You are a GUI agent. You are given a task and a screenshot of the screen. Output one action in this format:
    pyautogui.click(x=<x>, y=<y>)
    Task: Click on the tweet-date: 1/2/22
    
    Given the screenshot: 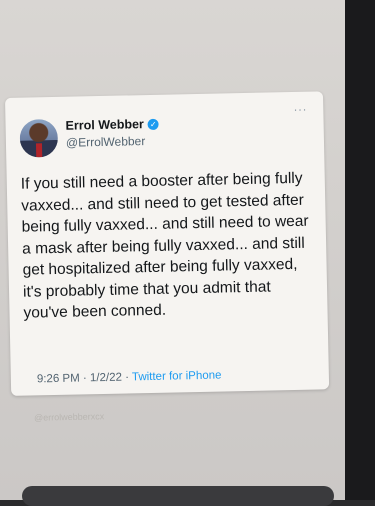 What is the action you would take?
    pyautogui.click(x=106, y=378)
    